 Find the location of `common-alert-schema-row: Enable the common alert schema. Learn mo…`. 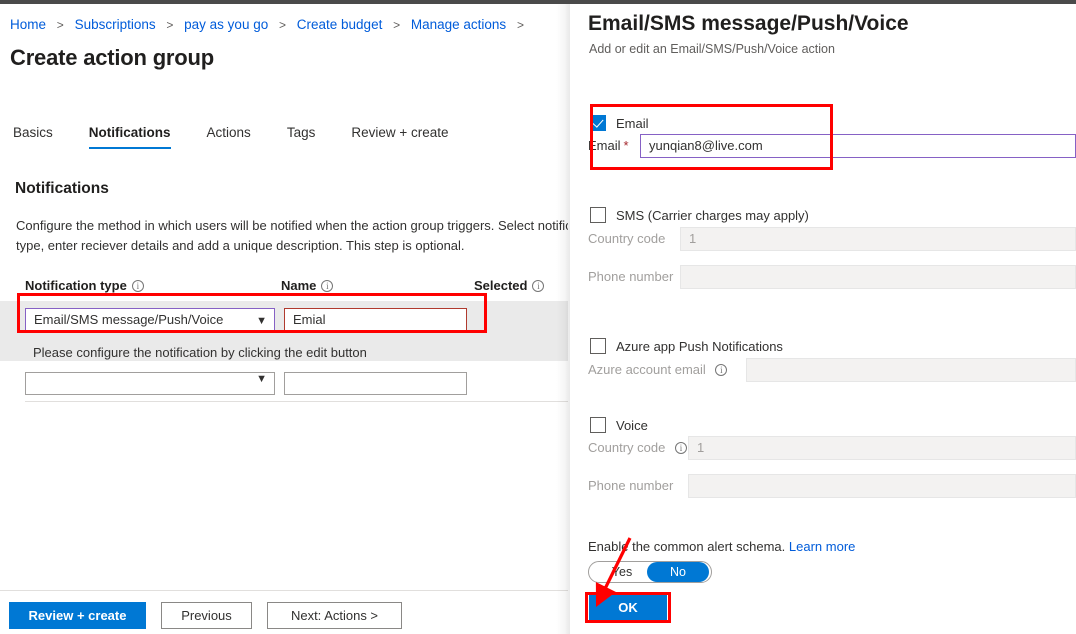

common-alert-schema-row: Enable the common alert schema. Learn mo… is located at coordinates (721, 546).